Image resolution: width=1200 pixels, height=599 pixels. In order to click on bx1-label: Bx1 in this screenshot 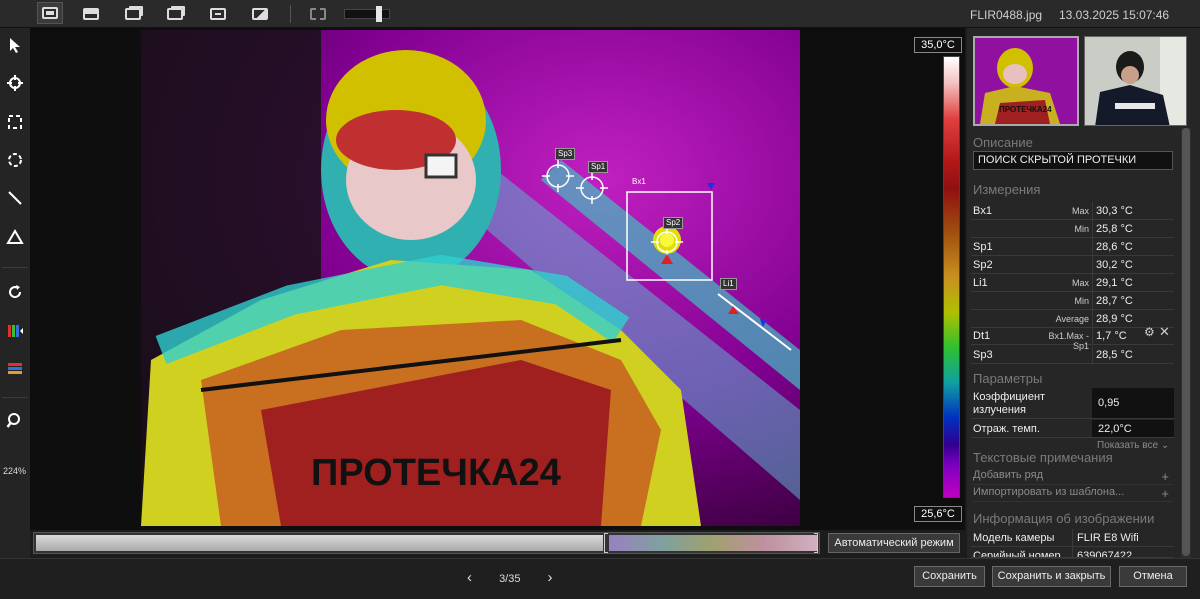, I will do `click(639, 181)`.